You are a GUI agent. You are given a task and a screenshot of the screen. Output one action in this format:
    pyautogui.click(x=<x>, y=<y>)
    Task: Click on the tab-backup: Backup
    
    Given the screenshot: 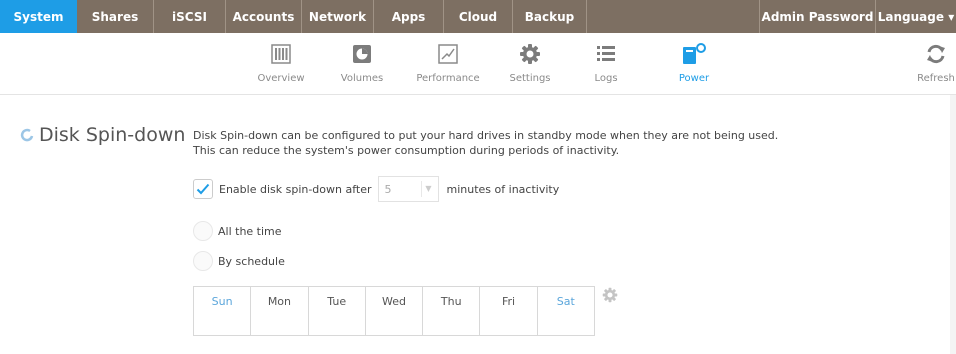 What is the action you would take?
    pyautogui.click(x=550, y=16)
    